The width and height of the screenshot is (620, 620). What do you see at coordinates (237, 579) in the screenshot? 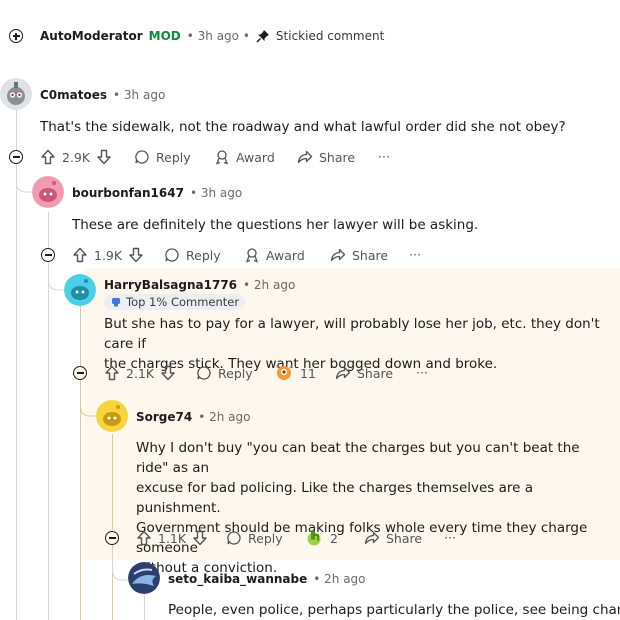
I see `comment-author: seto_kaiba_wannabe` at bounding box center [237, 579].